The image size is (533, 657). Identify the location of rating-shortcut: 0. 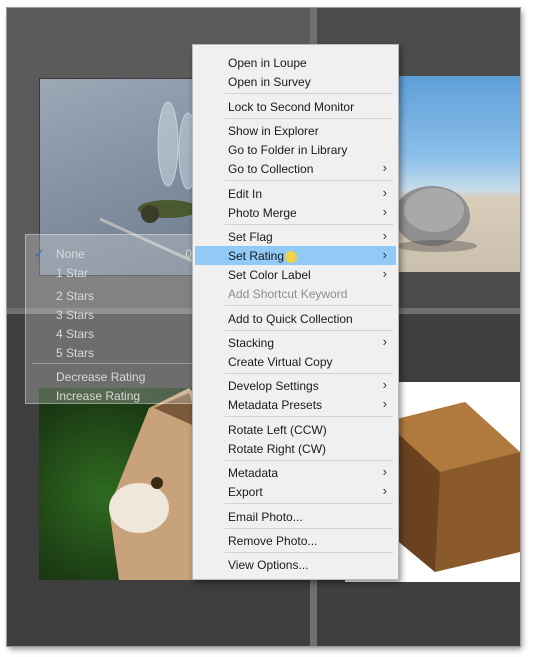
(188, 254).